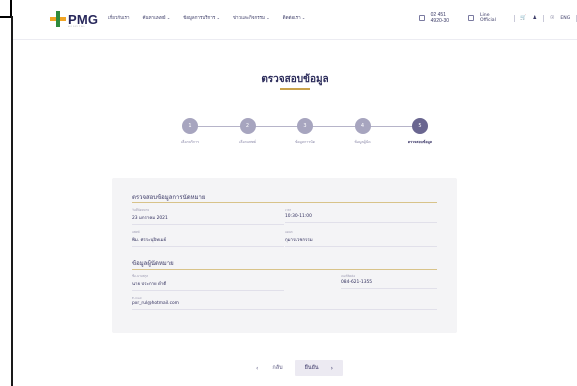 The width and height of the screenshot is (577, 386). Describe the element at coordinates (295, 89) in the screenshot. I see `title-underline` at that location.